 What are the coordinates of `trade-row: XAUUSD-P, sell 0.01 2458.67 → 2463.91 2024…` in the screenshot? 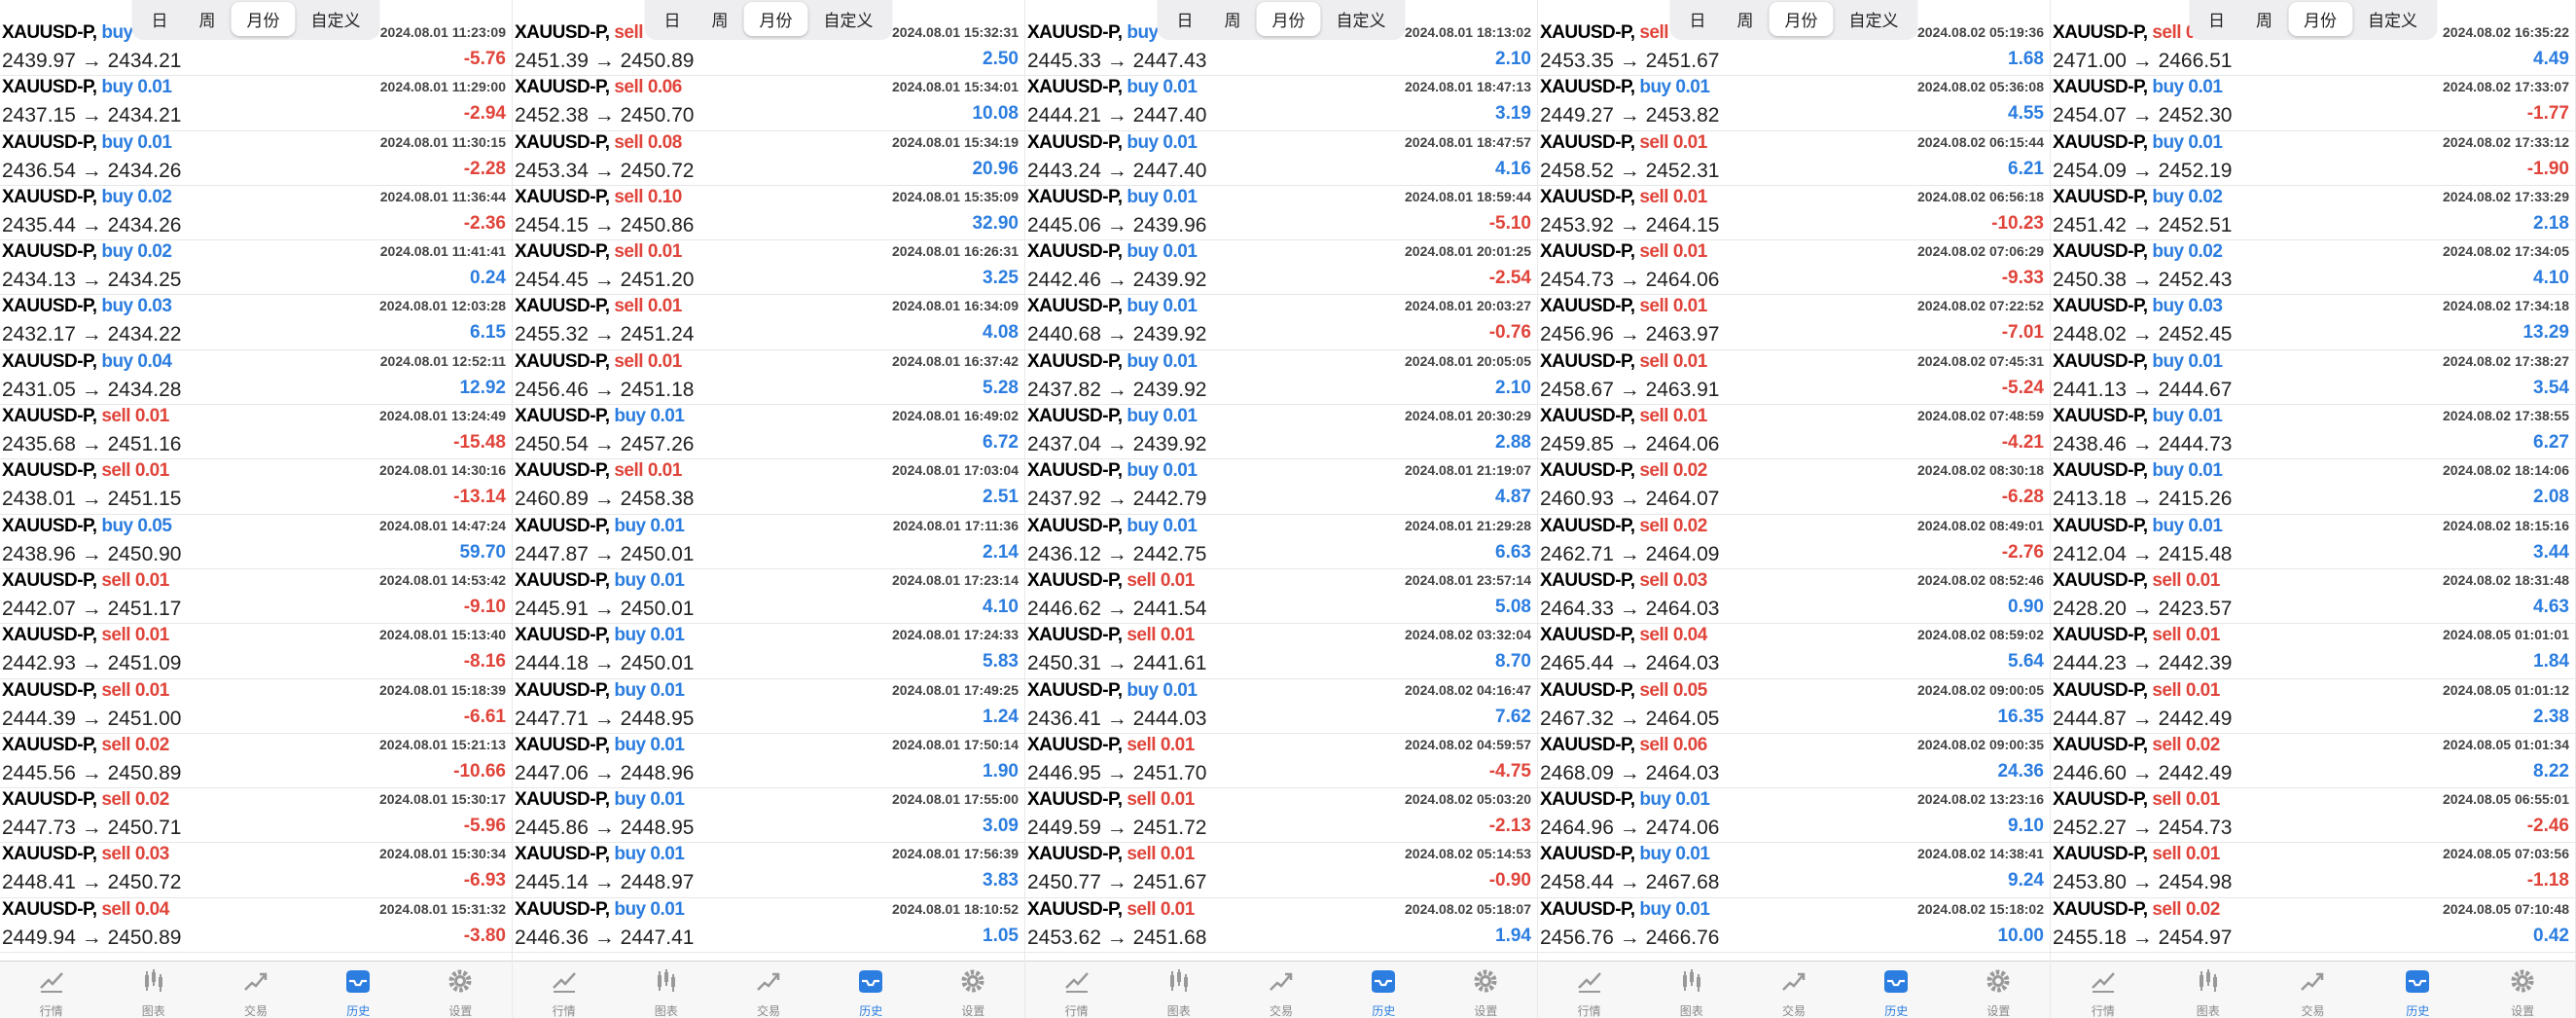 It's located at (1794, 378).